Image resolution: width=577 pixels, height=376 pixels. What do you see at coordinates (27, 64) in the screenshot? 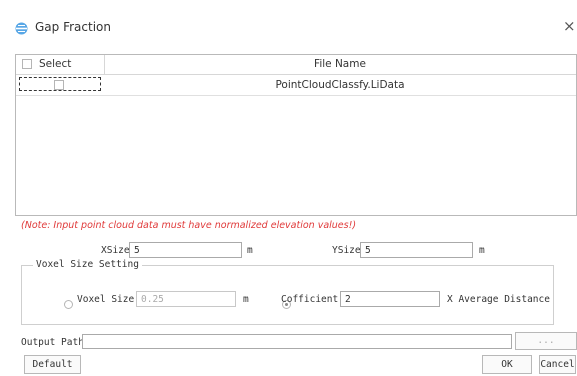
I see `select-all-checkbox` at bounding box center [27, 64].